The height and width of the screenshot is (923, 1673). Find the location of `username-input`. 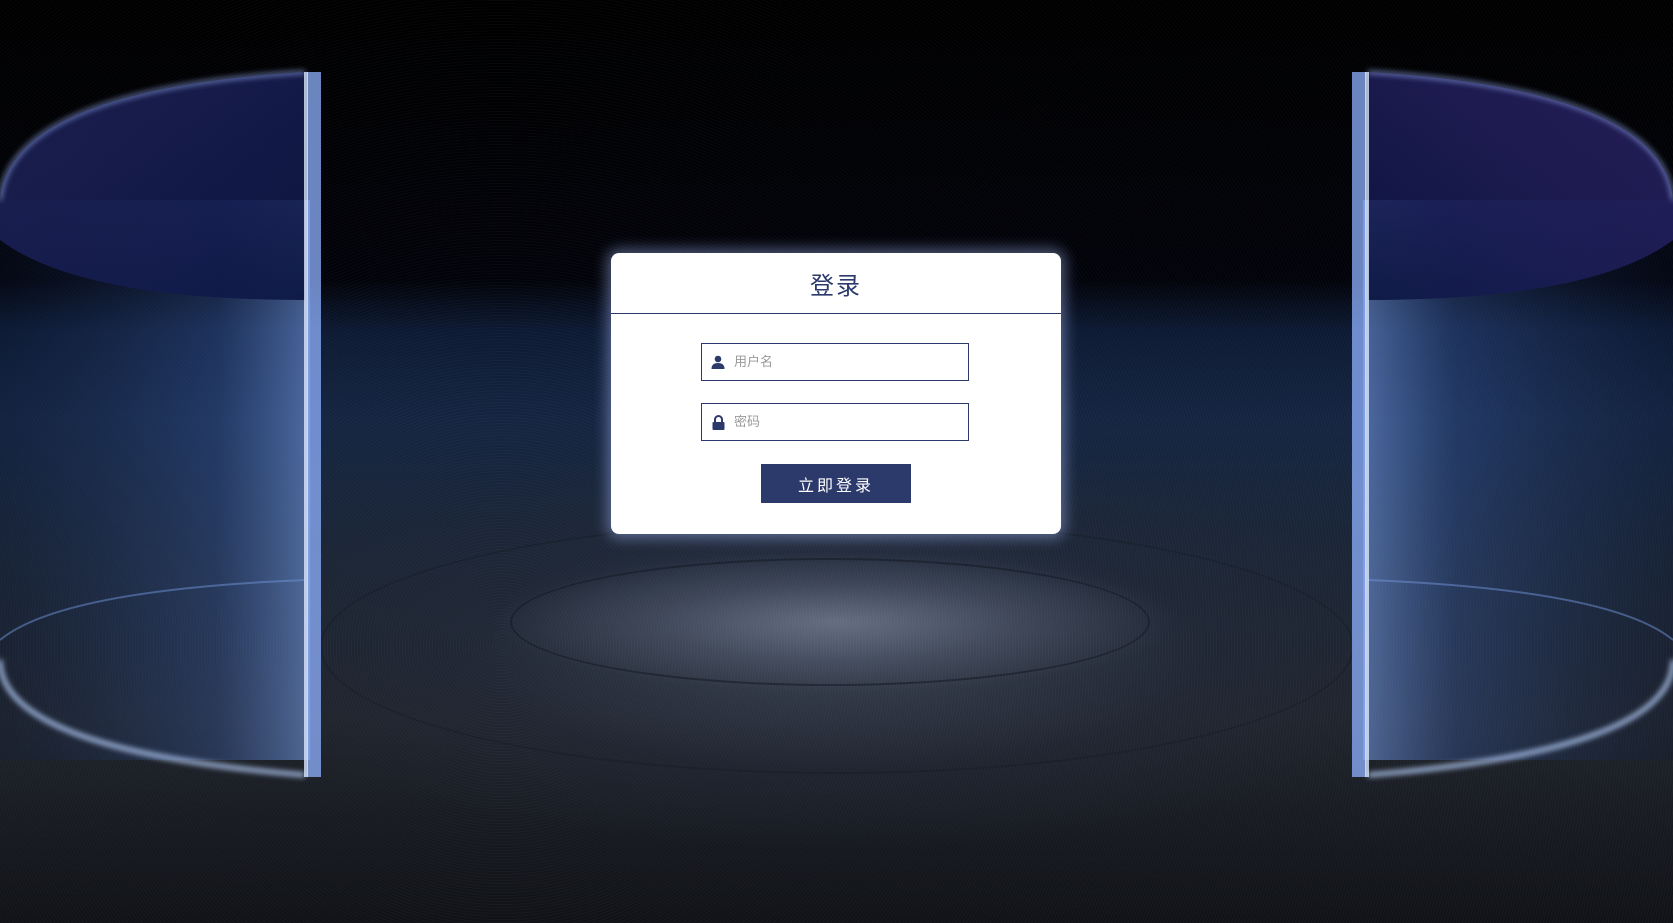

username-input is located at coordinates (851, 362).